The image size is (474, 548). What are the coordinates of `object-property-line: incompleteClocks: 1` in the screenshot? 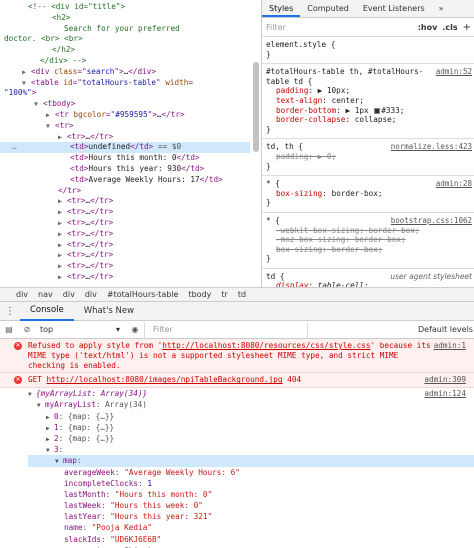 It's located at (251, 483).